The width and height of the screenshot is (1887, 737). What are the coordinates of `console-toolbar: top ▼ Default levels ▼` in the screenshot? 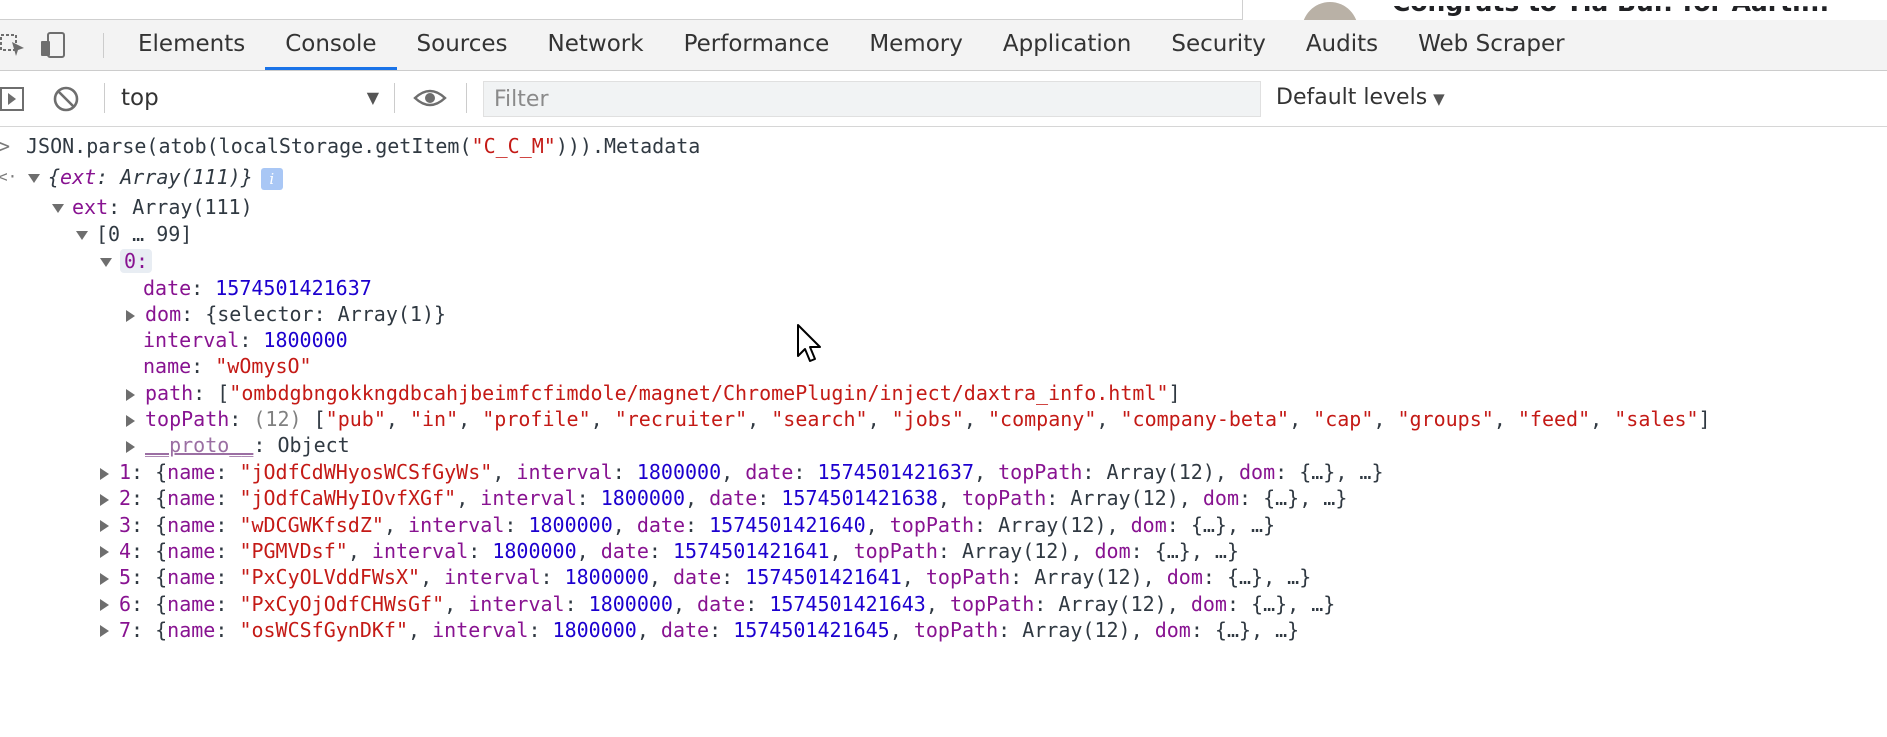 It's located at (943, 99).